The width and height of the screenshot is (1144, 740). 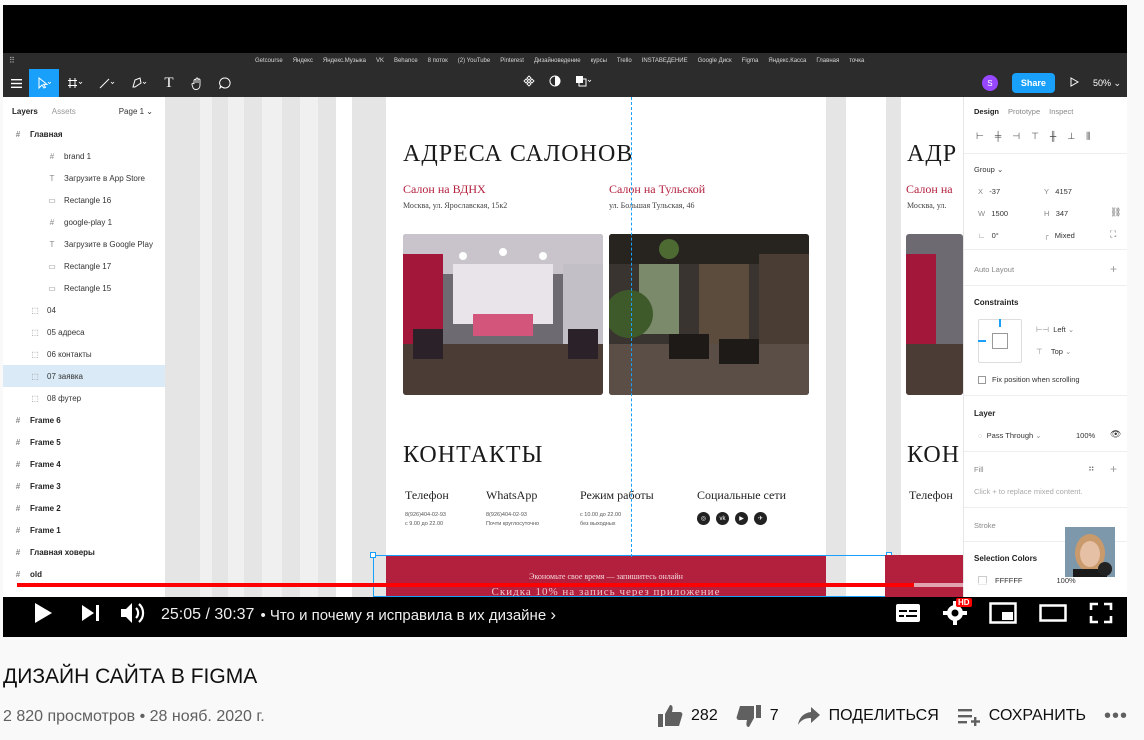 I want to click on layer-item: # Главная ховеры, so click(x=84, y=552).